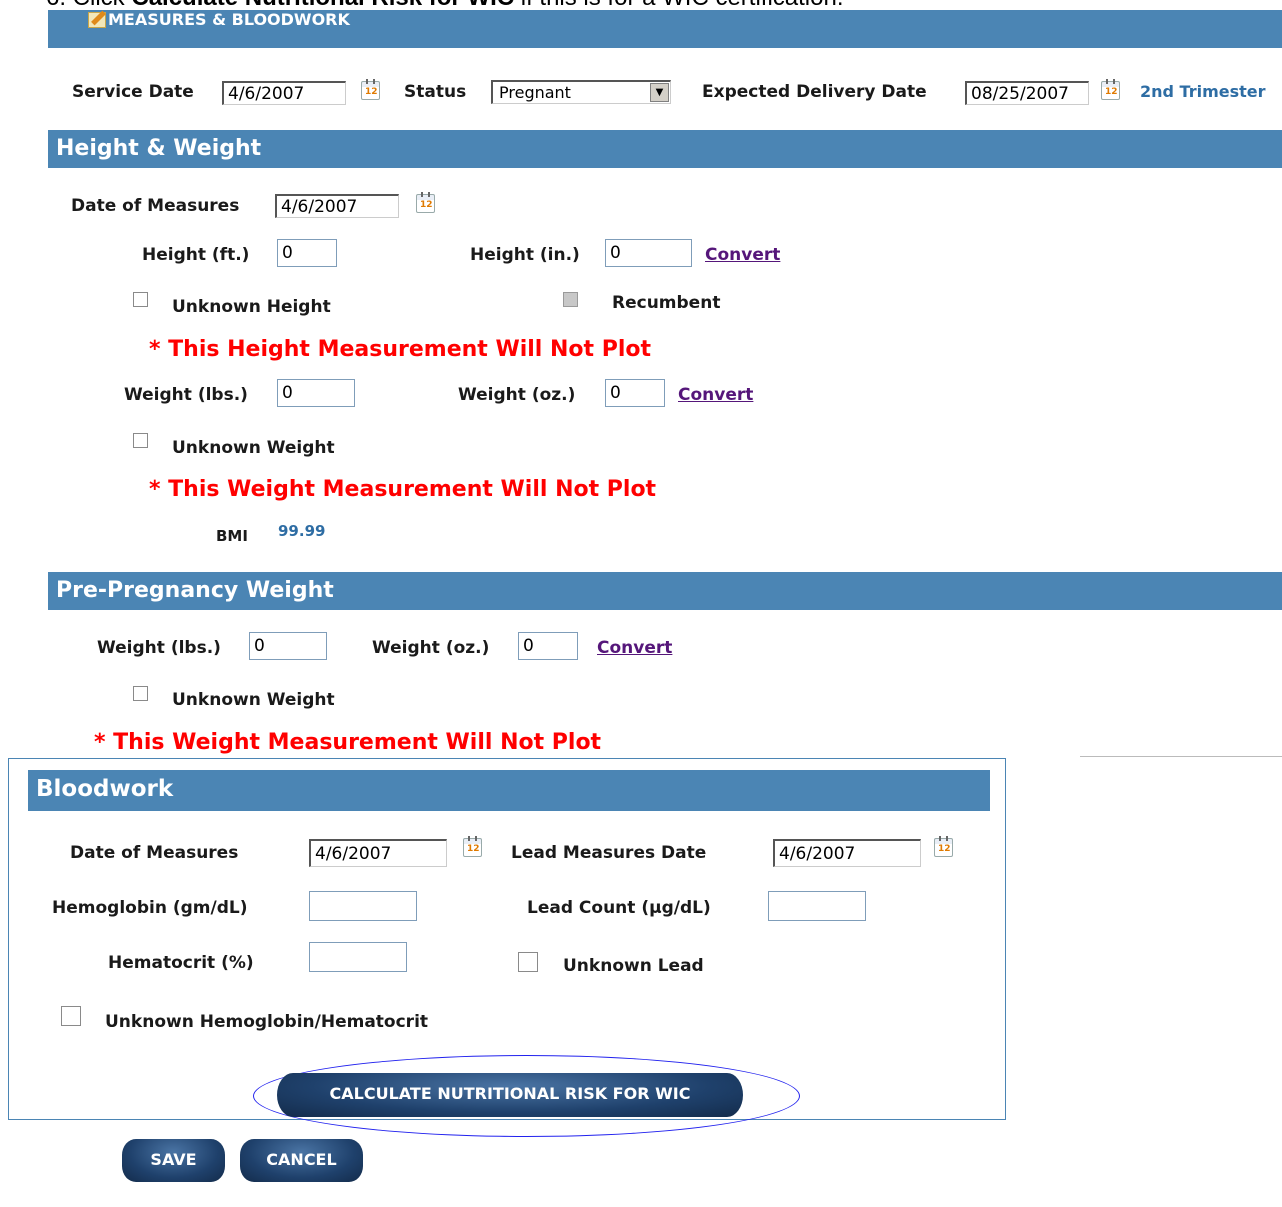 Image resolution: width=1282 pixels, height=1207 pixels. I want to click on pre-weight-oz-input, so click(548, 646).